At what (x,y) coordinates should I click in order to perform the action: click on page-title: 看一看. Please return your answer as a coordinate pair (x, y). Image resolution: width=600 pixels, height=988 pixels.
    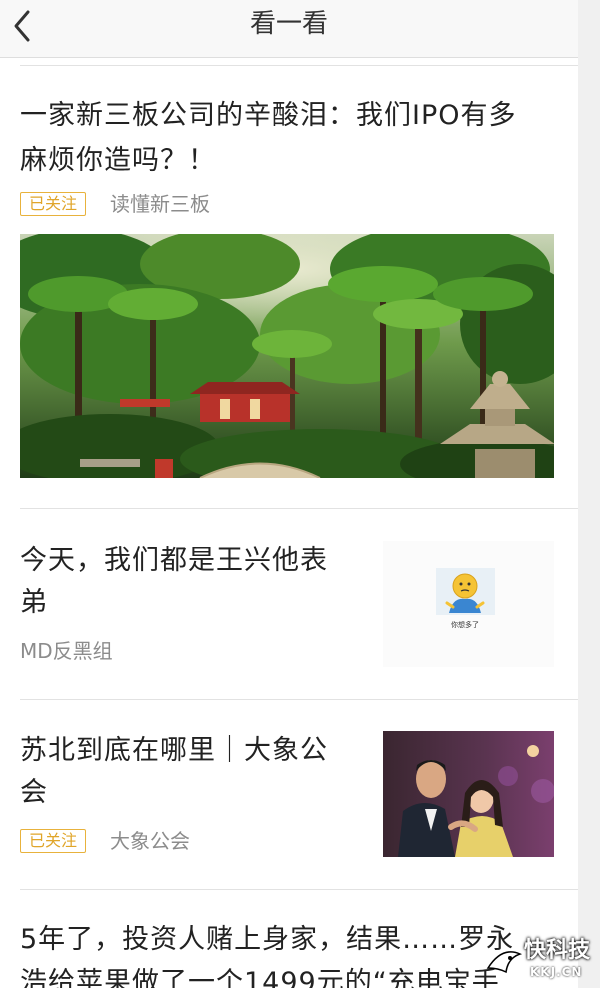
    Looking at the image, I should click on (288, 24).